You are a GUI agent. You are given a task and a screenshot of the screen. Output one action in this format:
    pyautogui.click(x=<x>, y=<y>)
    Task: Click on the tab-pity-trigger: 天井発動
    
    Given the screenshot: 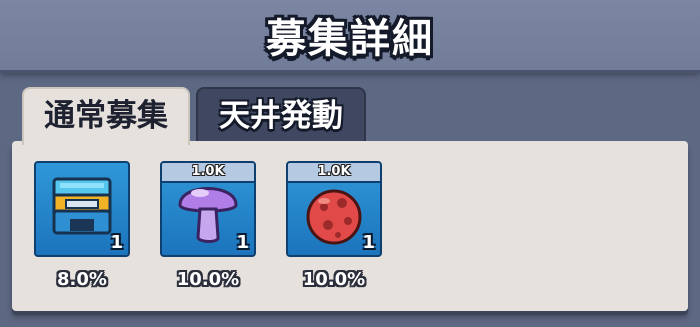 What is the action you would take?
    pyautogui.click(x=281, y=115)
    